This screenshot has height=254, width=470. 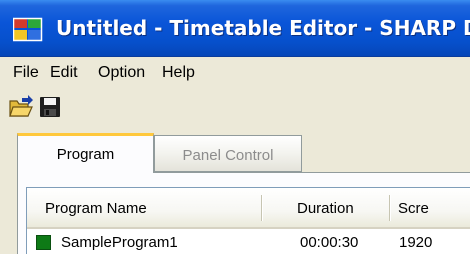 What do you see at coordinates (119, 242) in the screenshot?
I see `program-name-cell: SampleProgram1` at bounding box center [119, 242].